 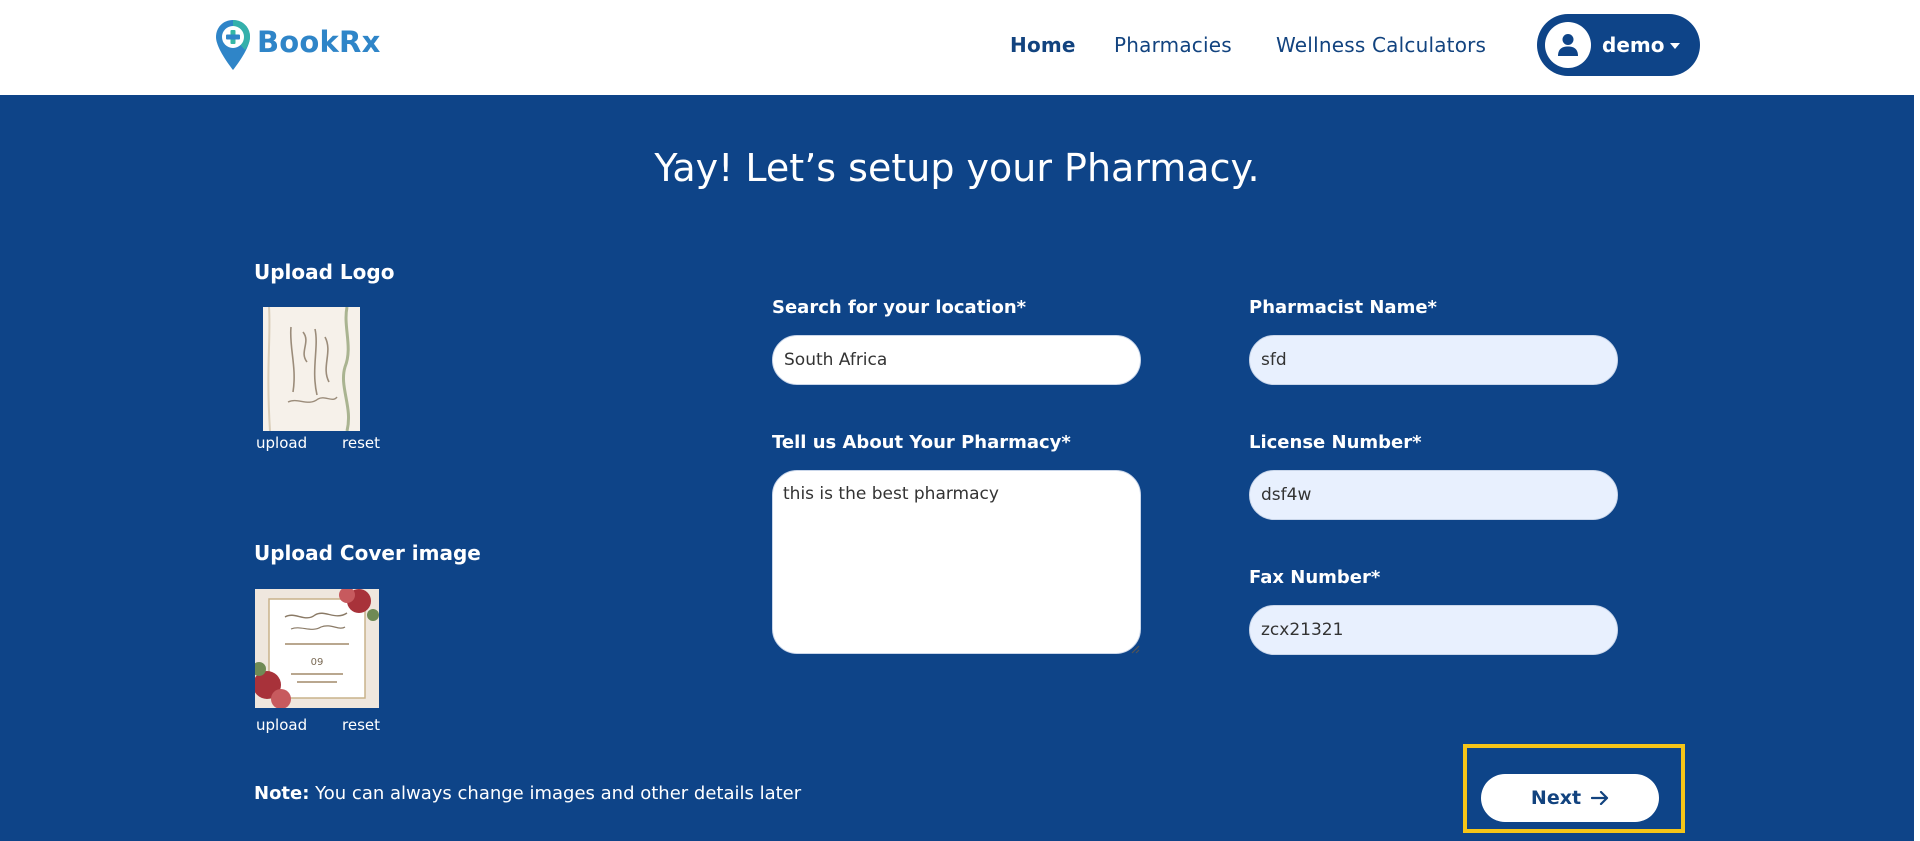 I want to click on upload-cover-heading: Upload Cover image, so click(x=367, y=553).